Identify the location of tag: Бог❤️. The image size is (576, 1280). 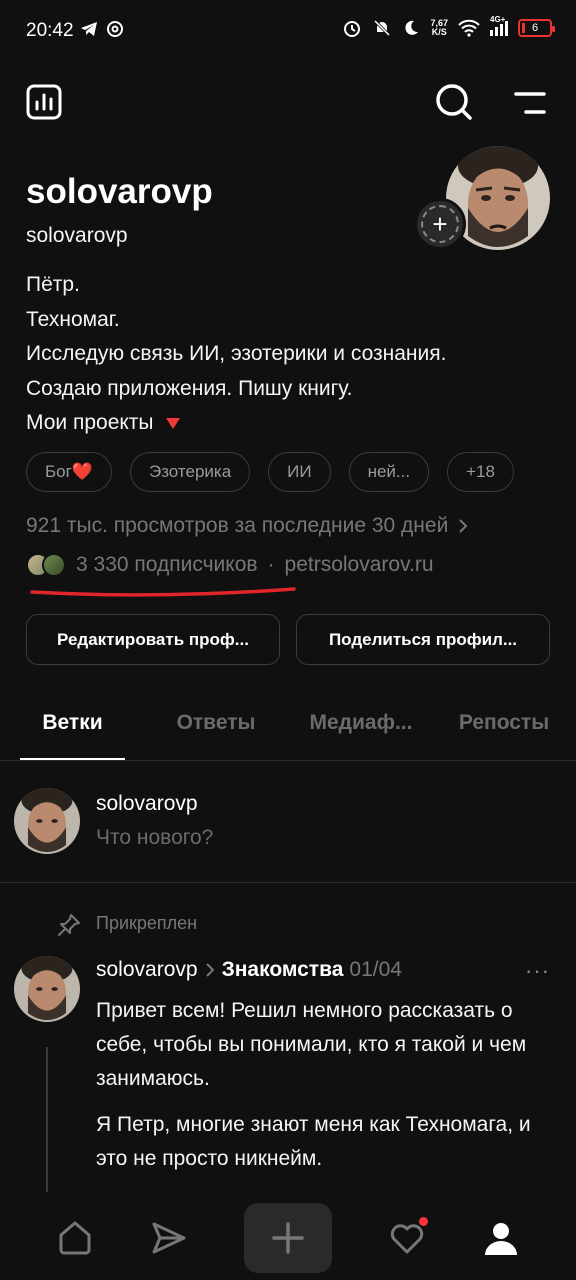
(69, 472).